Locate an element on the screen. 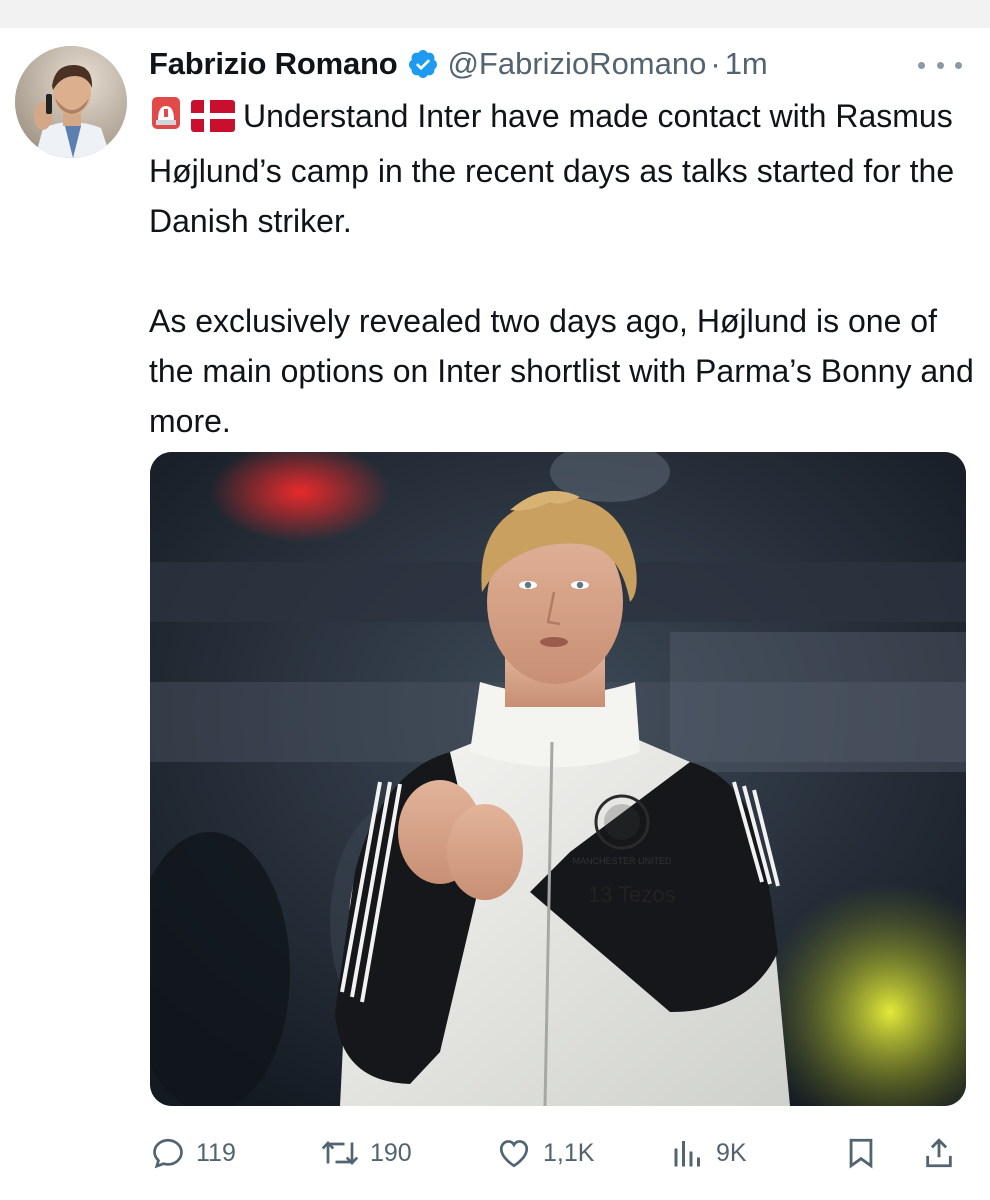  analytics-icon is located at coordinates (687, 1154).